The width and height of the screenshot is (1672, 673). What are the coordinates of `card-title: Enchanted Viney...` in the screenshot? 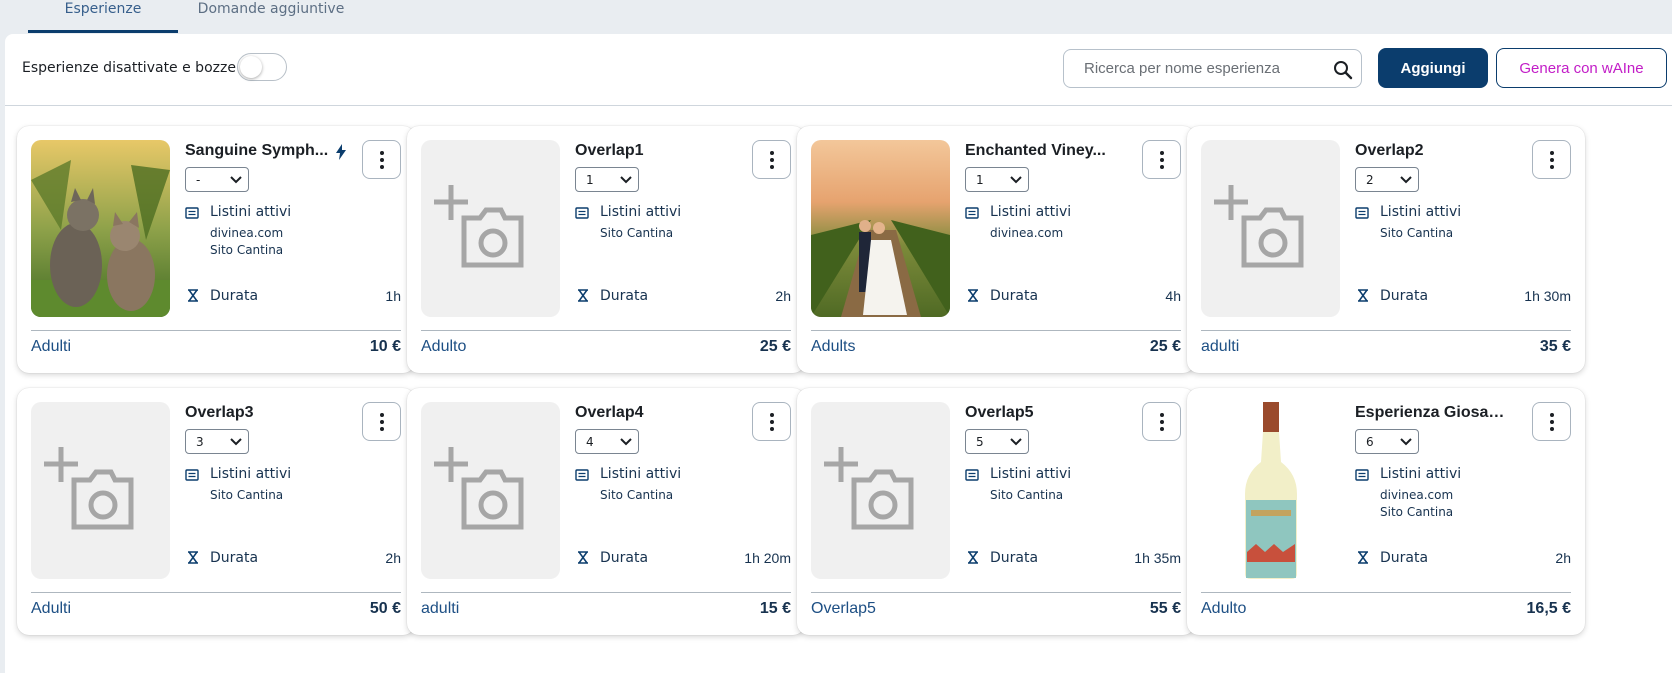 It's located at (1040, 151).